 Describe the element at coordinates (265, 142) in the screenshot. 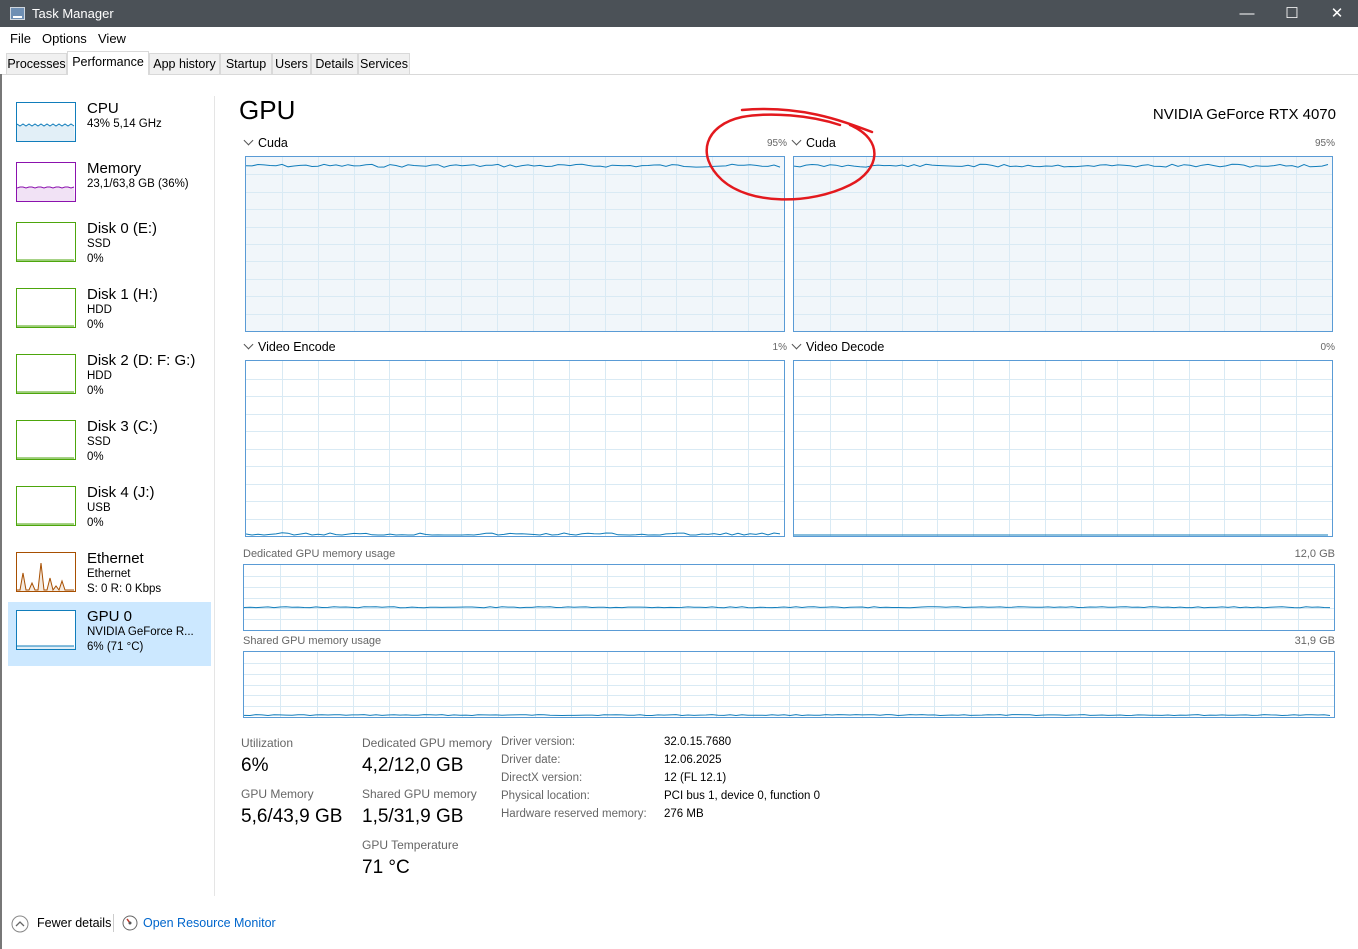

I see `engine-selector-1: Cuda` at that location.